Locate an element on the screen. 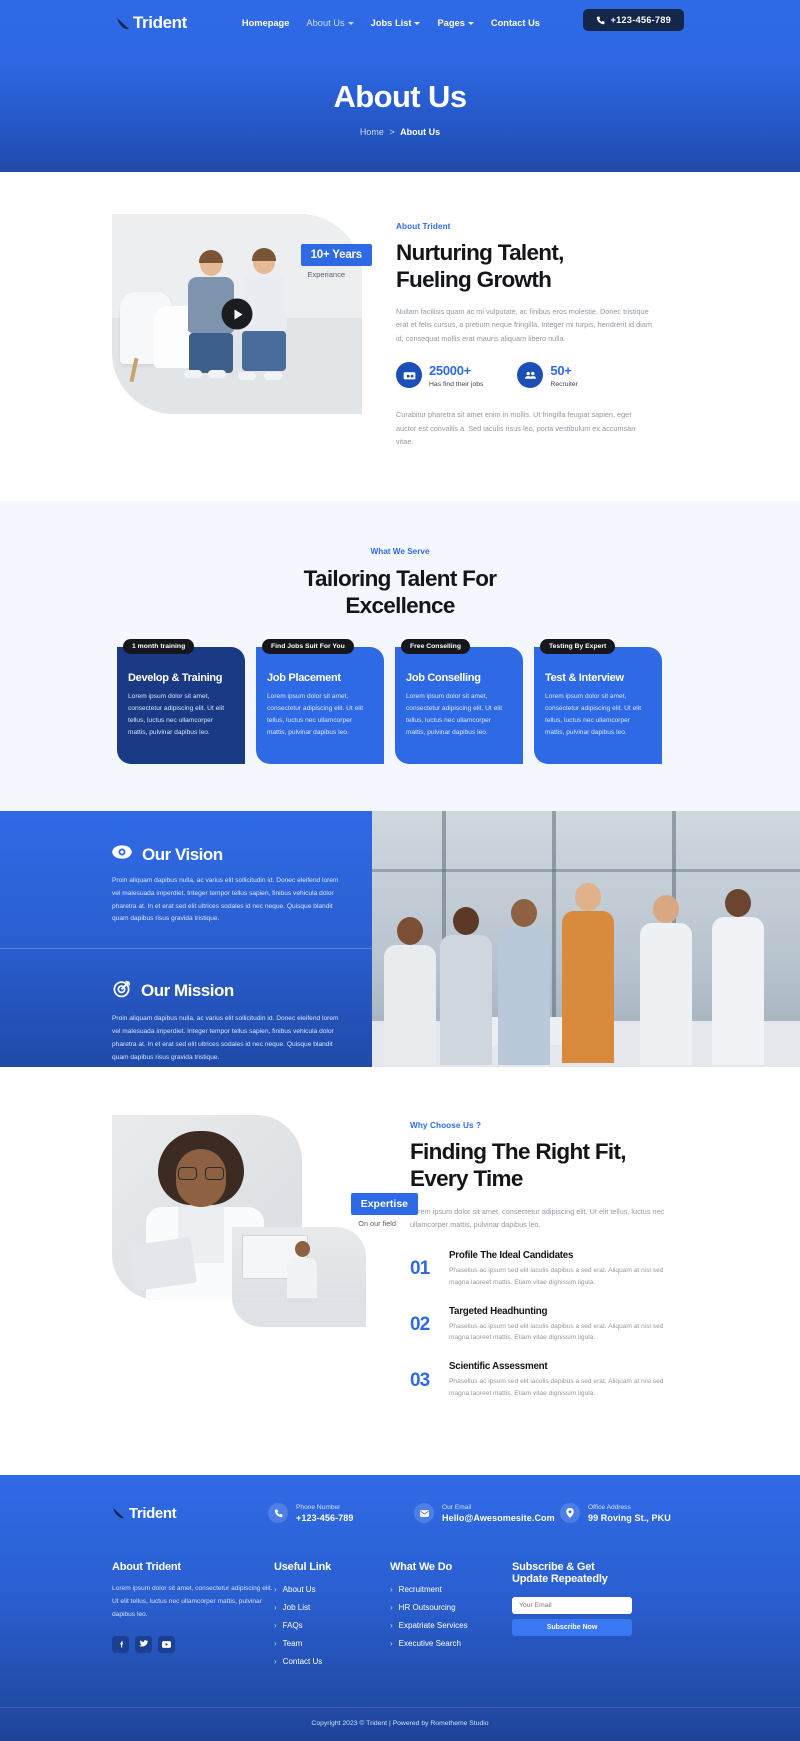 The width and height of the screenshot is (800, 1741). stat-item: 25000+ Has find their jobs is located at coordinates (439, 375).